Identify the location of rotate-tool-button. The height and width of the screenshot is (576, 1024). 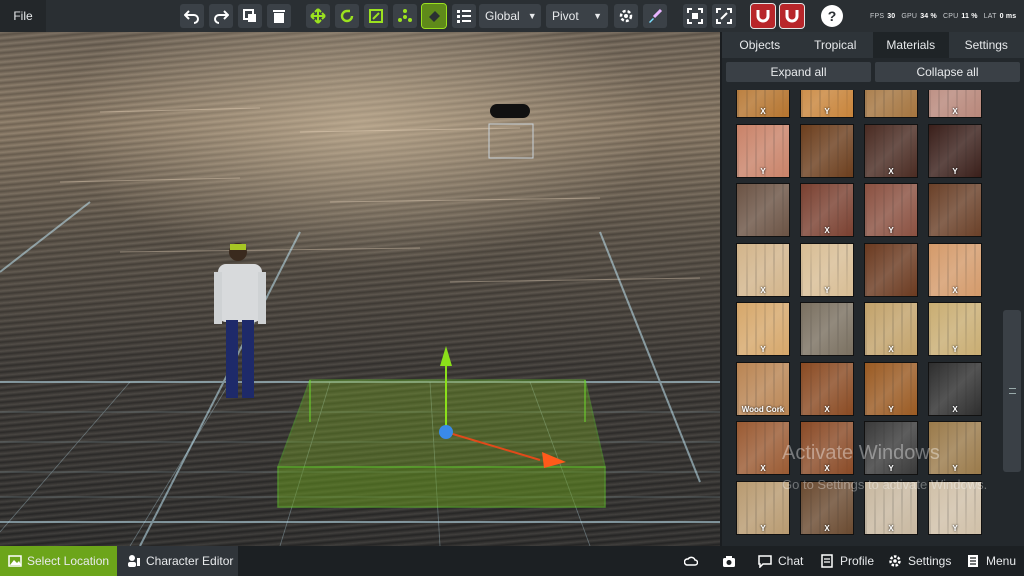
(347, 16).